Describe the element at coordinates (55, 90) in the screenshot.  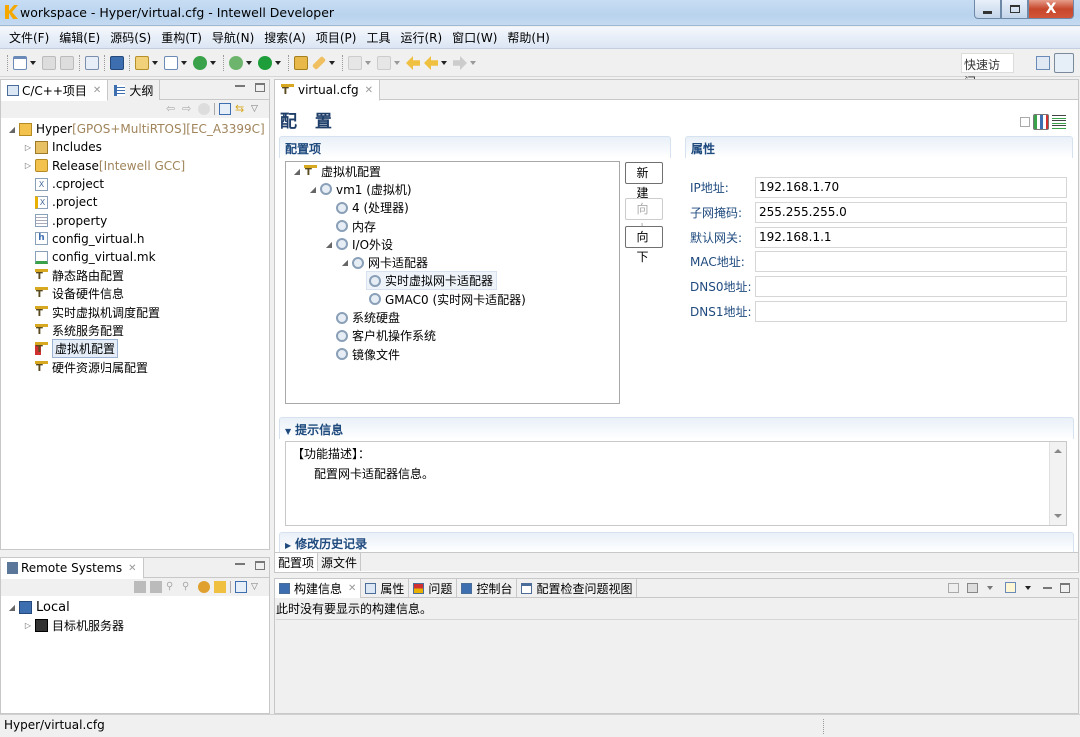
I see `tab-cpp-projects: C/C++项目 ✕` at that location.